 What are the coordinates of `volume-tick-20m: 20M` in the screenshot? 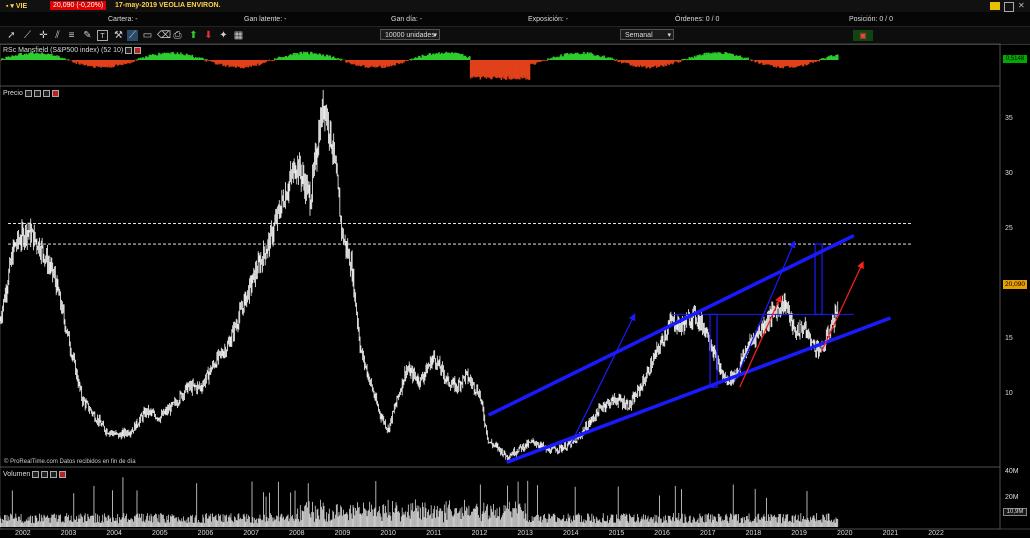 It's located at (1012, 497).